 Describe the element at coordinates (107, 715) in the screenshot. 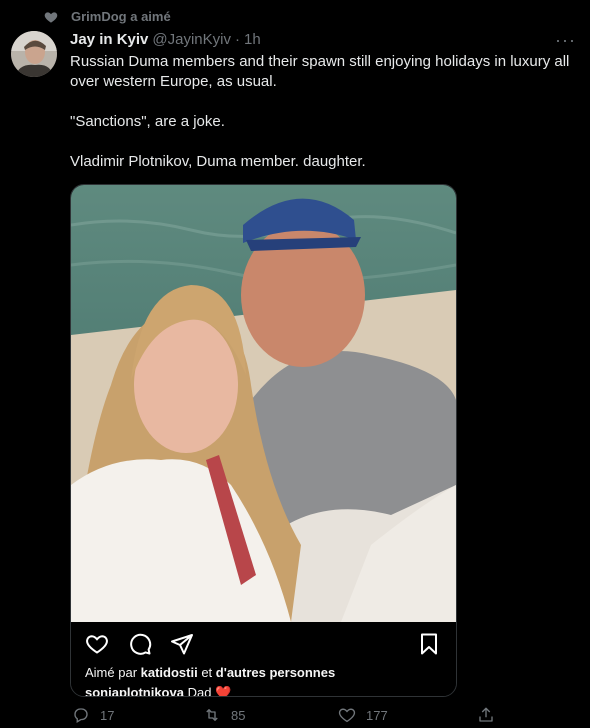

I see `reply-count: 17` at that location.